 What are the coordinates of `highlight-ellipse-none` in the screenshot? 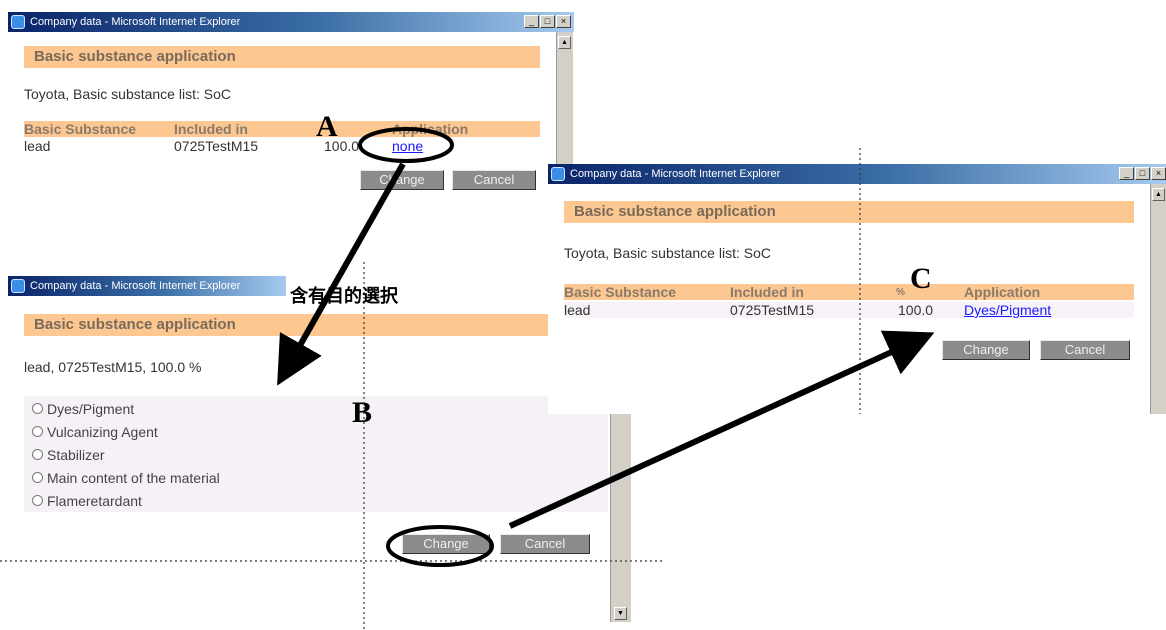 It's located at (406, 145).